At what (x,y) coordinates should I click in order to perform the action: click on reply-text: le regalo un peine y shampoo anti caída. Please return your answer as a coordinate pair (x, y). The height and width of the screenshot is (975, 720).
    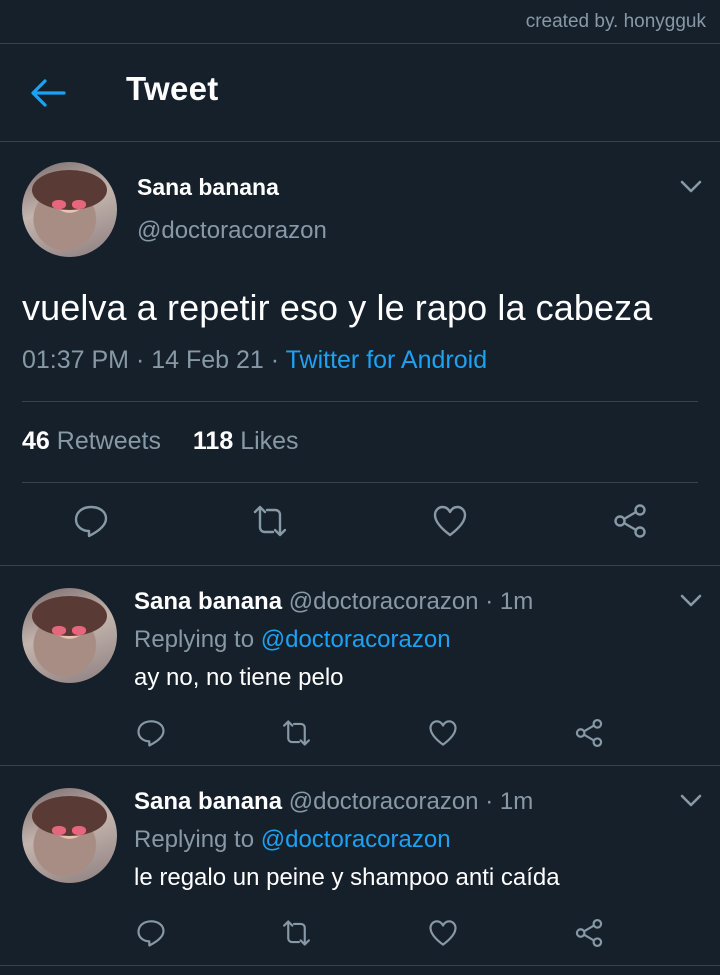
    Looking at the image, I should click on (347, 877).